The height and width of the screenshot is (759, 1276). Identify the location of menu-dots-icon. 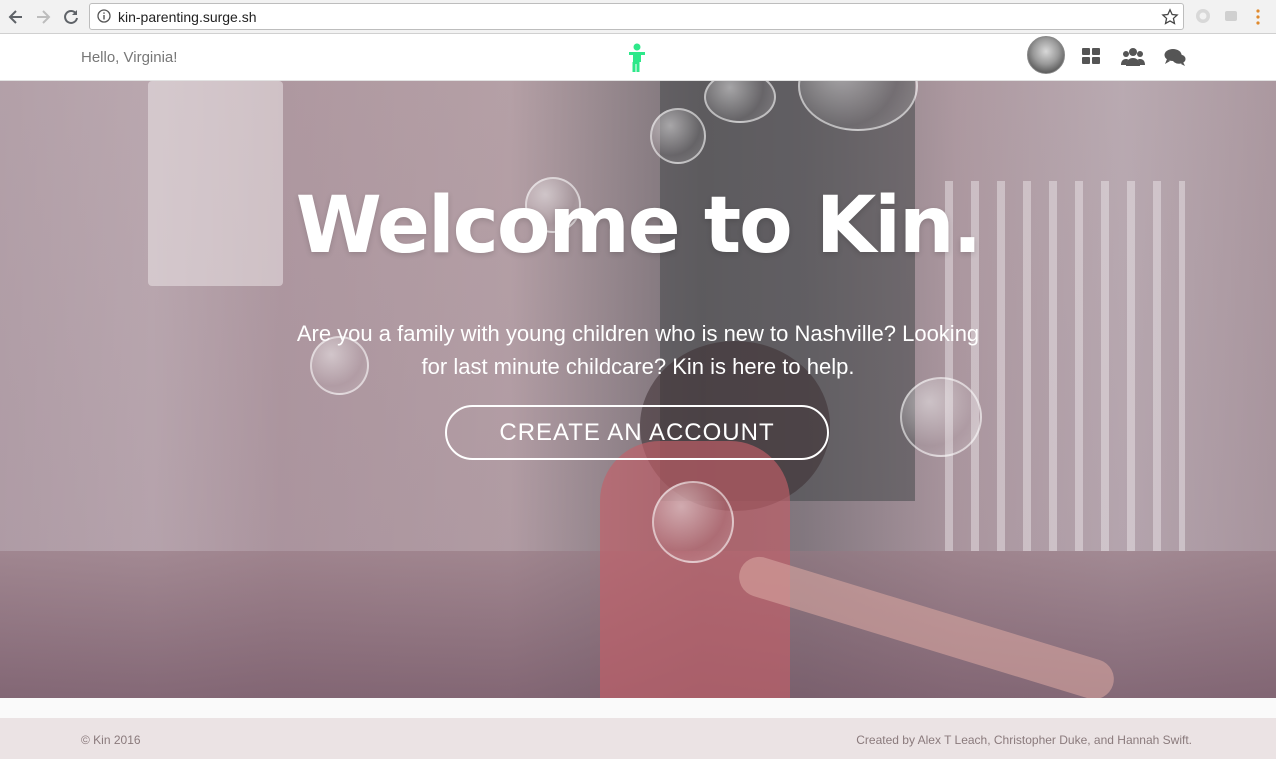
(1258, 17).